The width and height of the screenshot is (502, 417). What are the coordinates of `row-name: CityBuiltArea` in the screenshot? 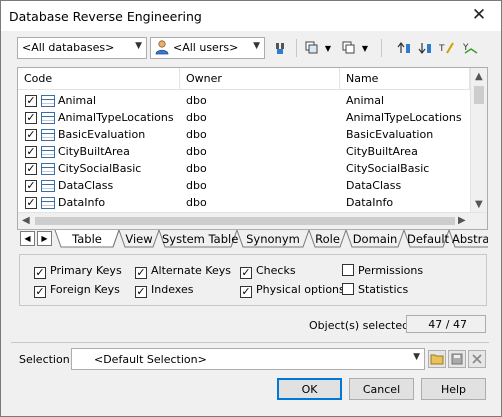 It's located at (382, 151).